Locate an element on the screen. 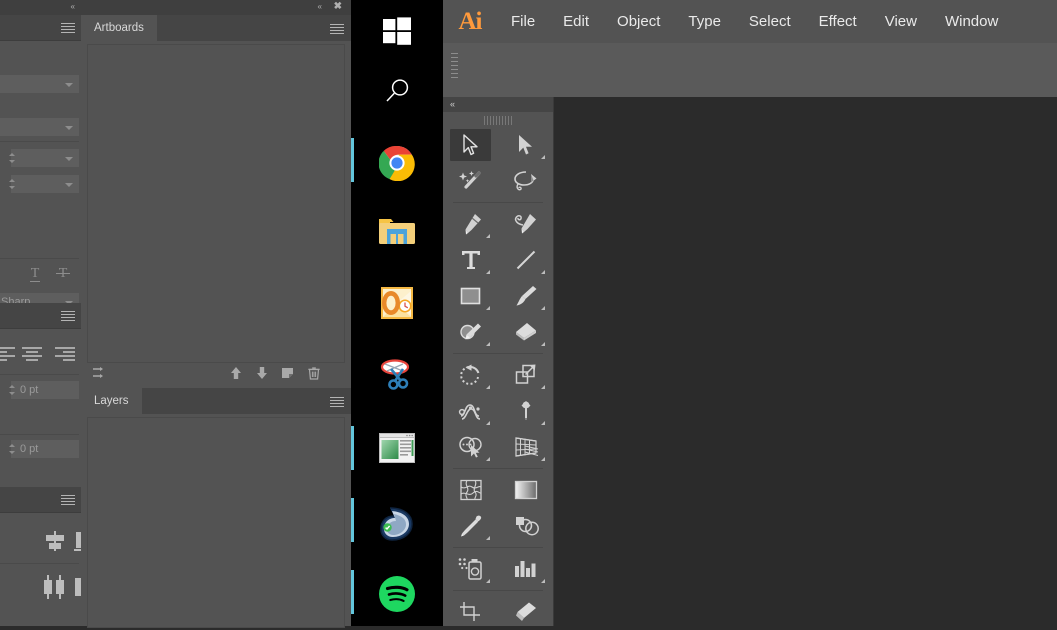 This screenshot has width=1057, height=630. artboards-panel-menu-icon is located at coordinates (337, 29).